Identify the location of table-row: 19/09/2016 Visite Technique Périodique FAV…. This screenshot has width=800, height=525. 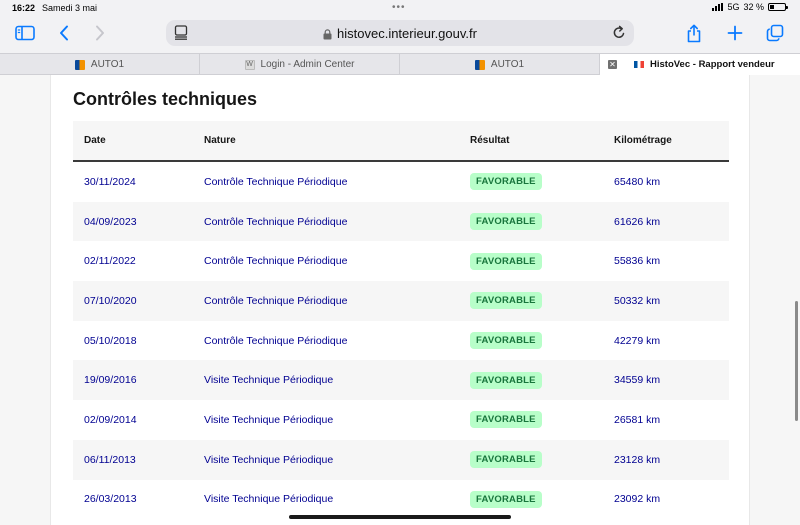
(401, 380).